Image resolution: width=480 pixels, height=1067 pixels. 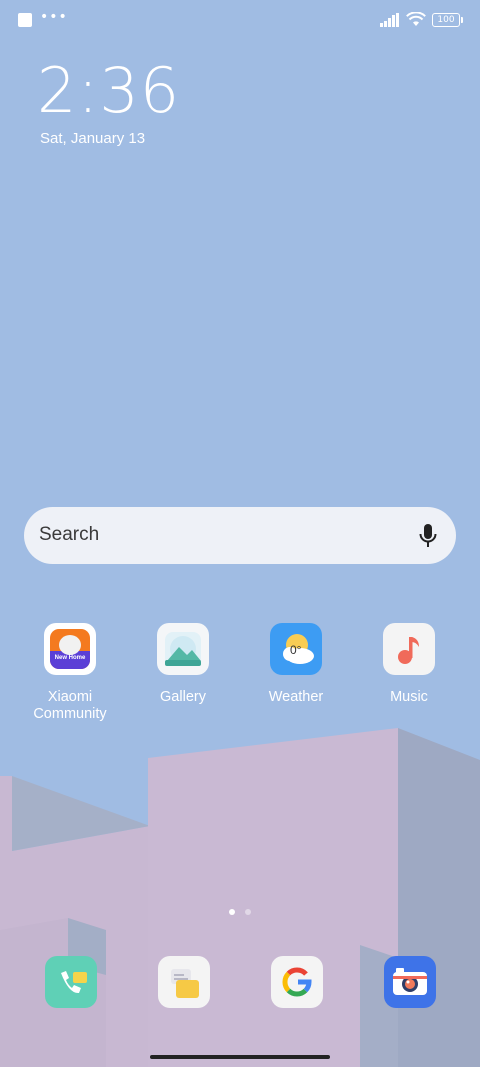 What do you see at coordinates (416, 19) in the screenshot?
I see `wifi-icon` at bounding box center [416, 19].